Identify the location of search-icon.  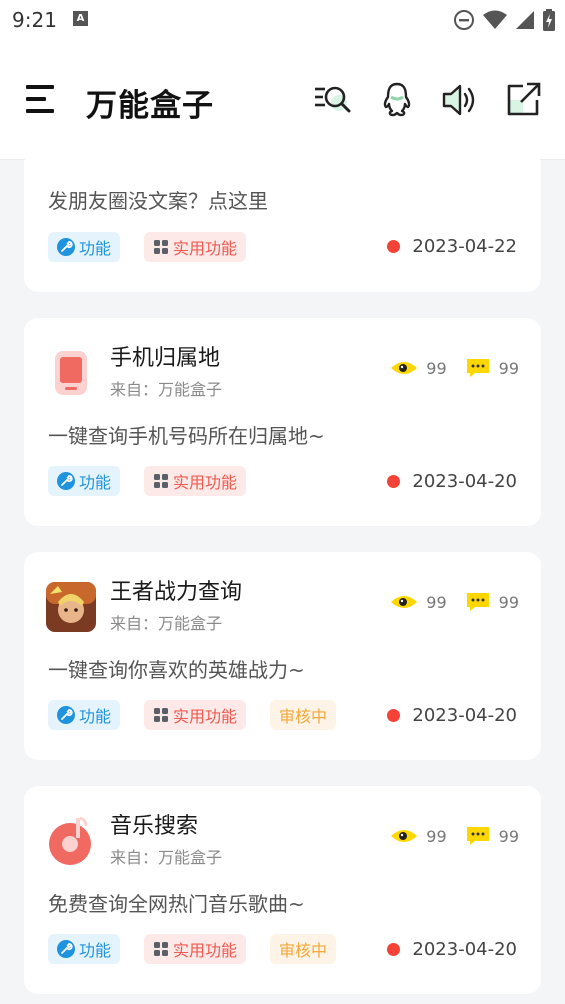
(333, 100).